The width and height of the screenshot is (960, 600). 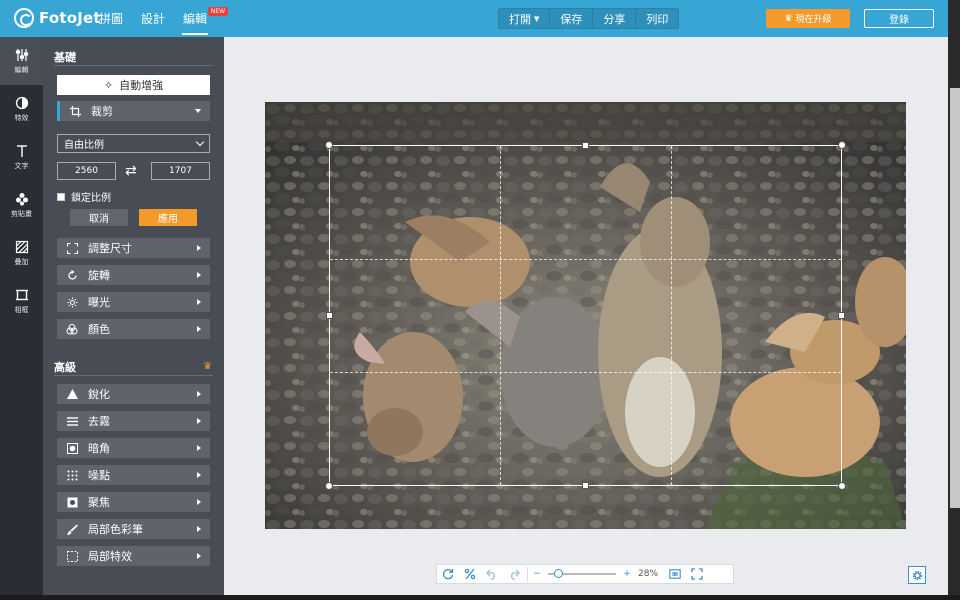 What do you see at coordinates (585, 145) in the screenshot?
I see `crop-handle-top` at bounding box center [585, 145].